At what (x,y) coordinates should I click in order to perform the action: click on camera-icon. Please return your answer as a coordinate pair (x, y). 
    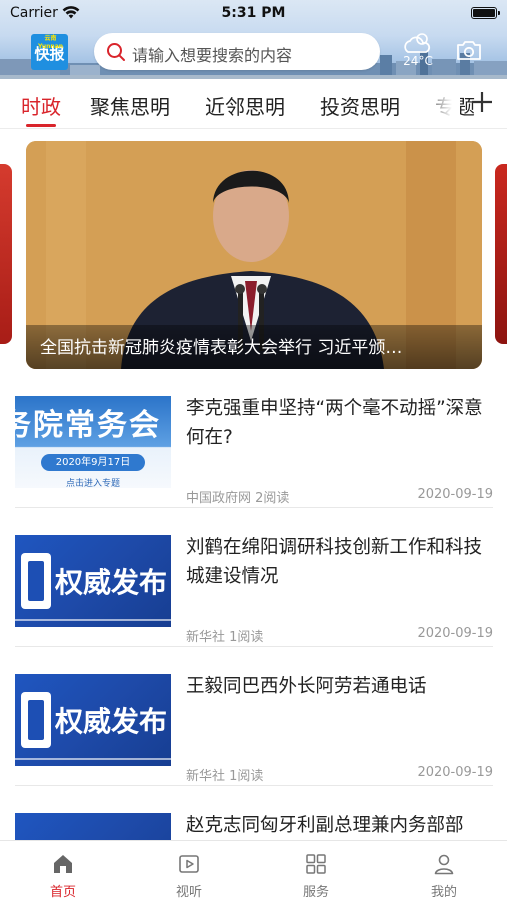
    Looking at the image, I should click on (469, 50).